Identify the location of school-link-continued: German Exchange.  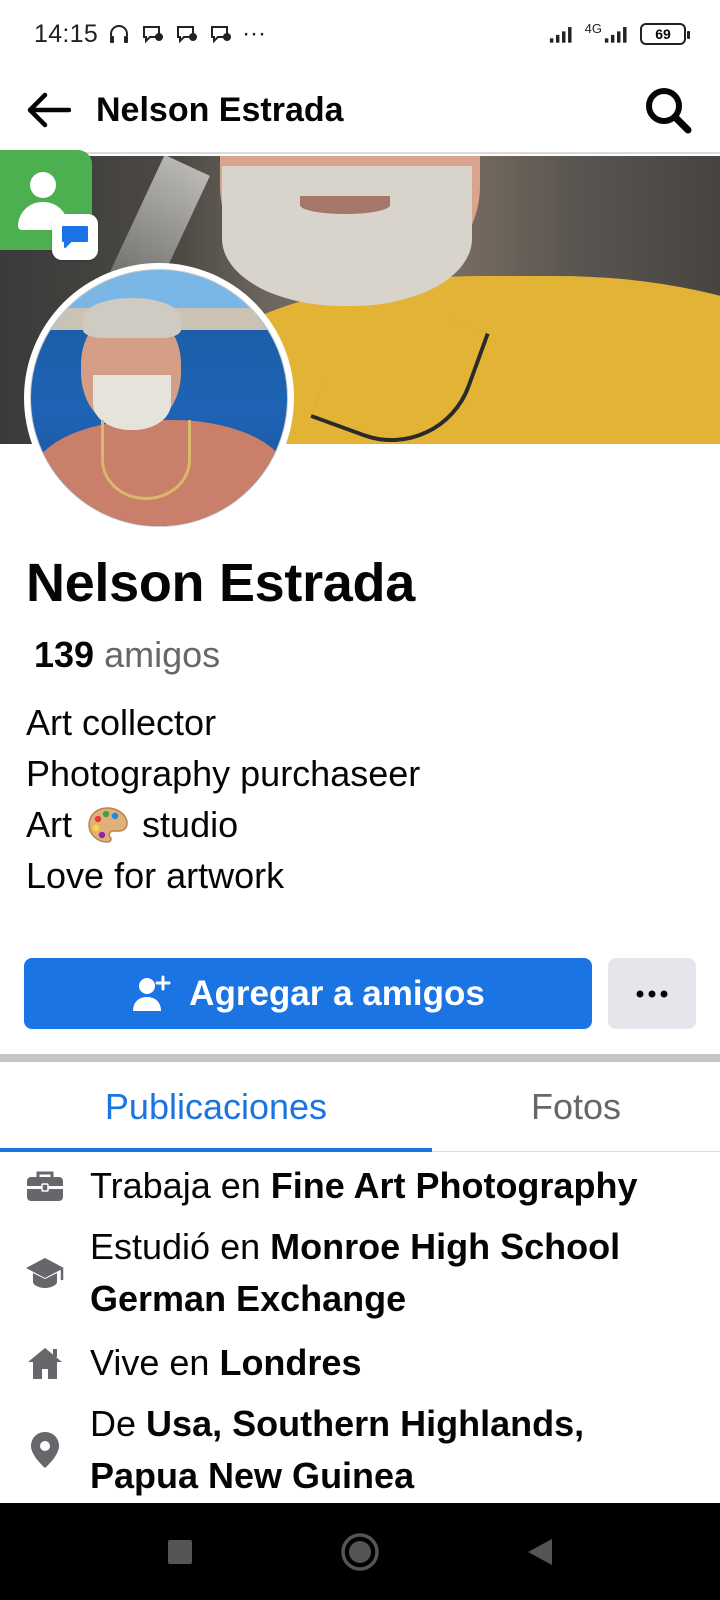
(248, 1298).